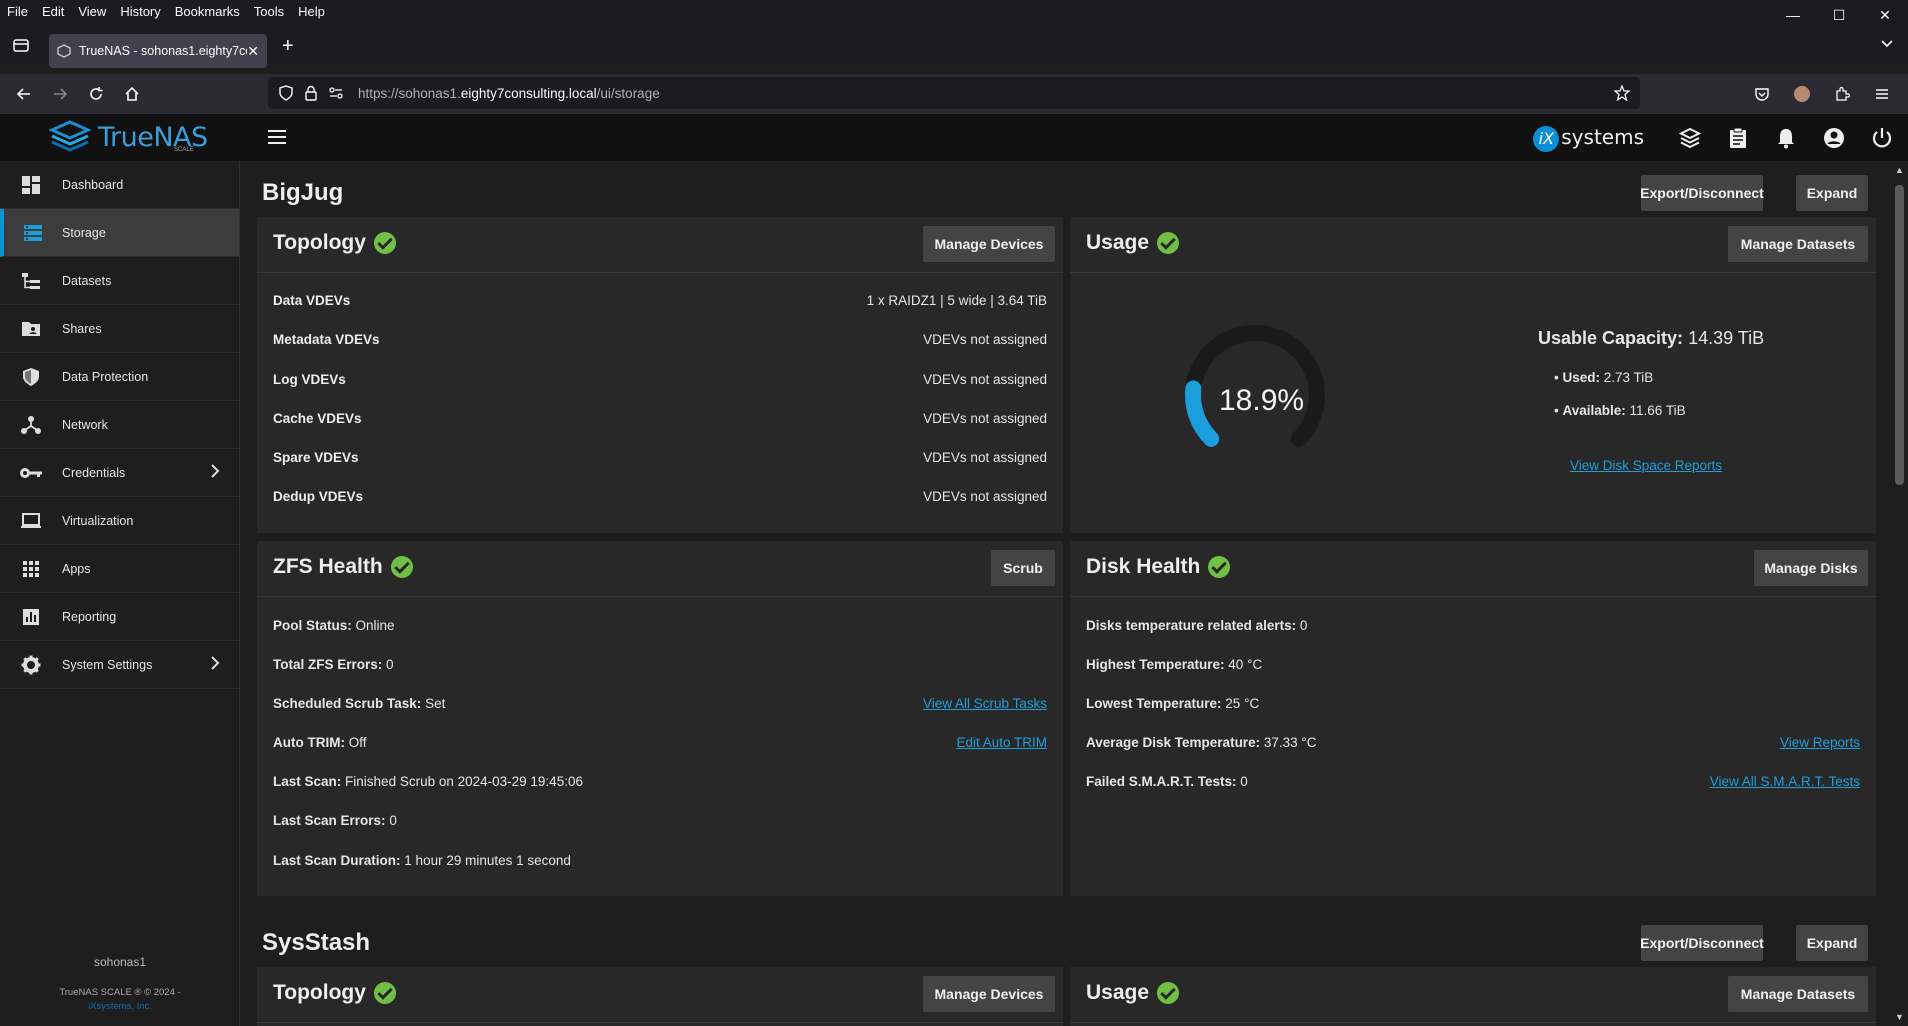  Describe the element at coordinates (1899, 593) in the screenshot. I see `page-scrollbar: ▲ ▼` at that location.